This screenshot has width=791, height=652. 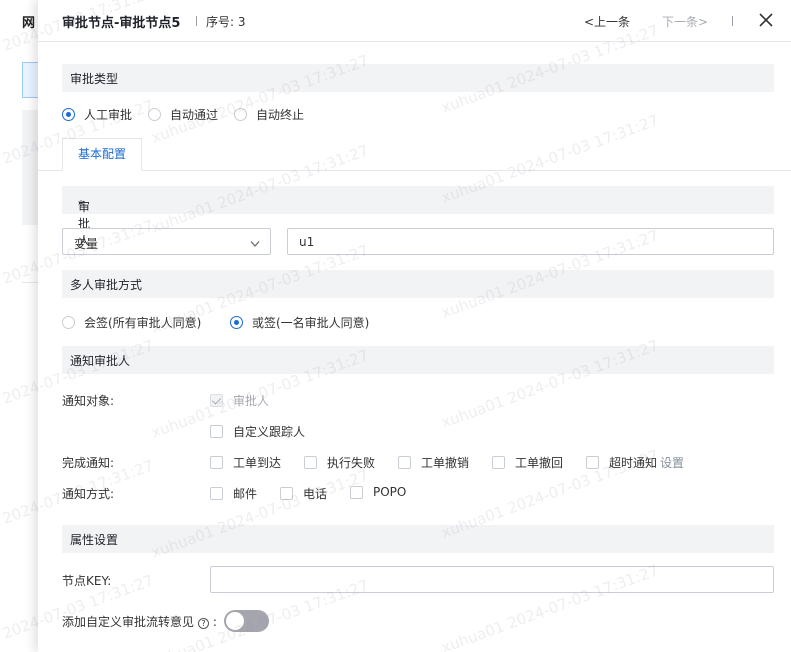 I want to click on radio-label: 会签(所有审批人同意), so click(x=143, y=323).